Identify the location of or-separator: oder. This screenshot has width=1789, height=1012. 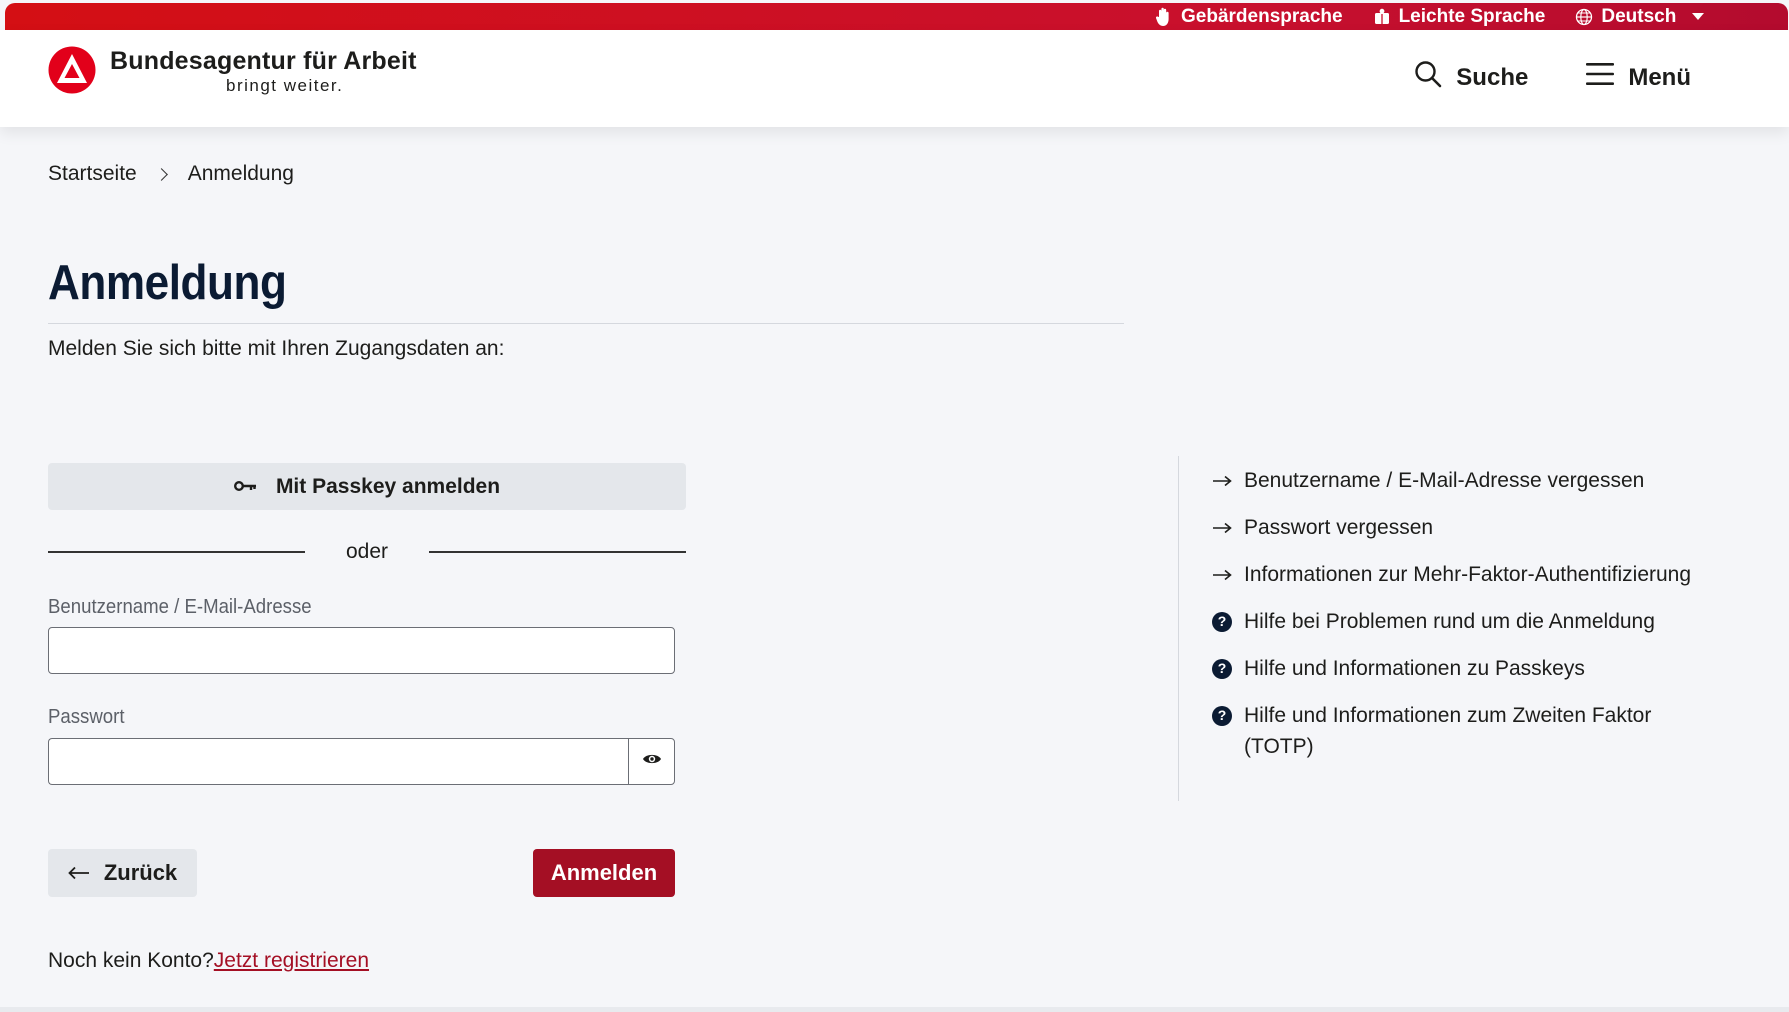
(367, 552).